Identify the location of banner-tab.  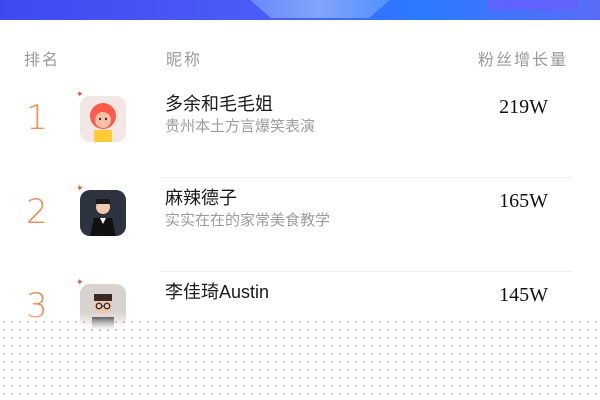
(533, 5).